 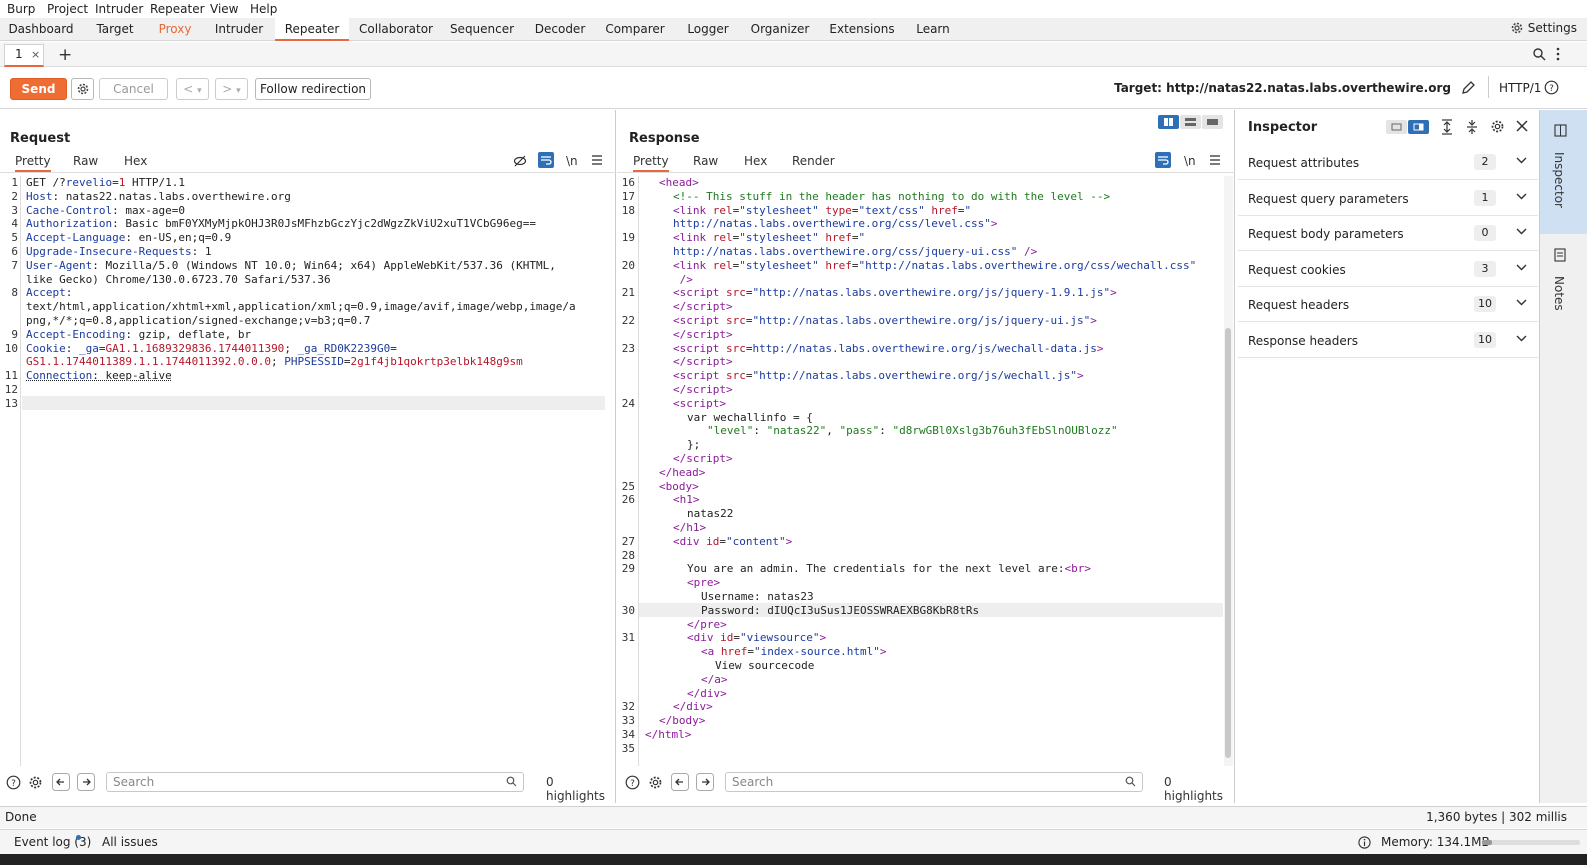 What do you see at coordinates (1558, 54) in the screenshot?
I see `kebab-menu-icon` at bounding box center [1558, 54].